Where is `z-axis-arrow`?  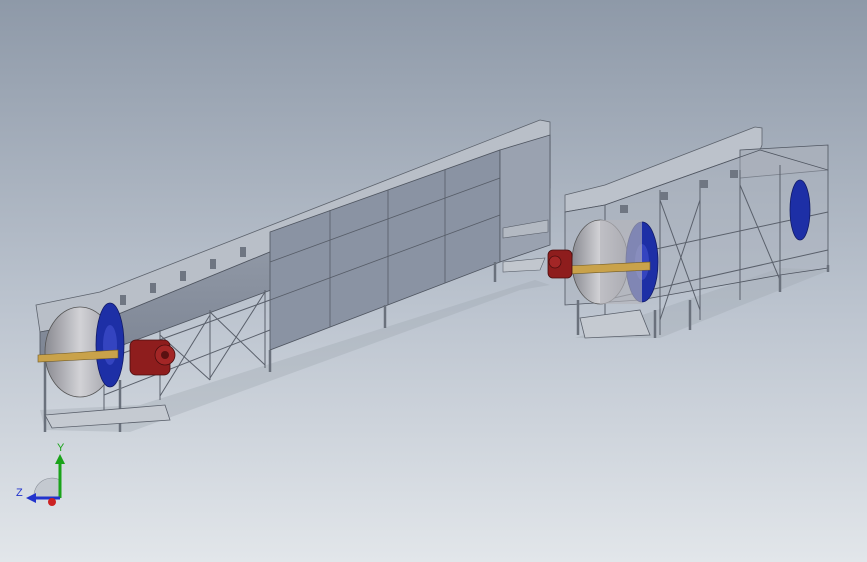
z-axis-arrow is located at coordinates (31, 498).